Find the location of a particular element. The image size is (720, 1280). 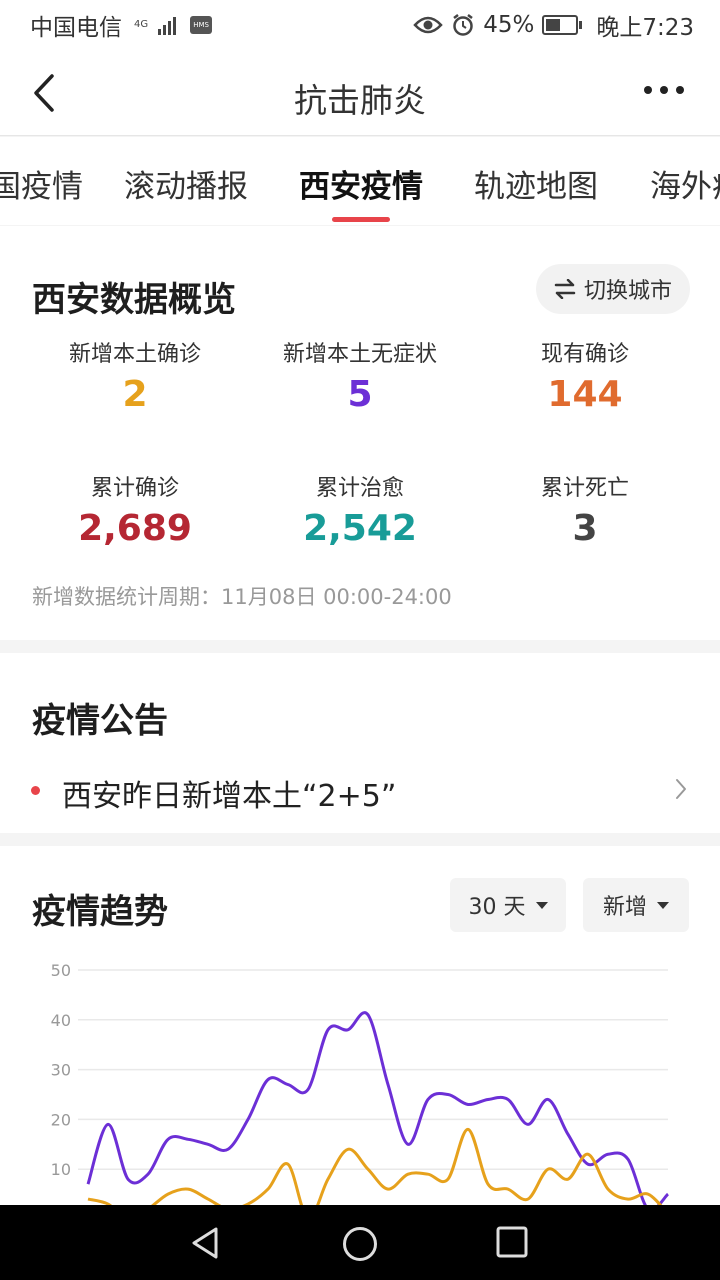

stat-current-confirmed: 现有确诊 144 is located at coordinates (585, 375).